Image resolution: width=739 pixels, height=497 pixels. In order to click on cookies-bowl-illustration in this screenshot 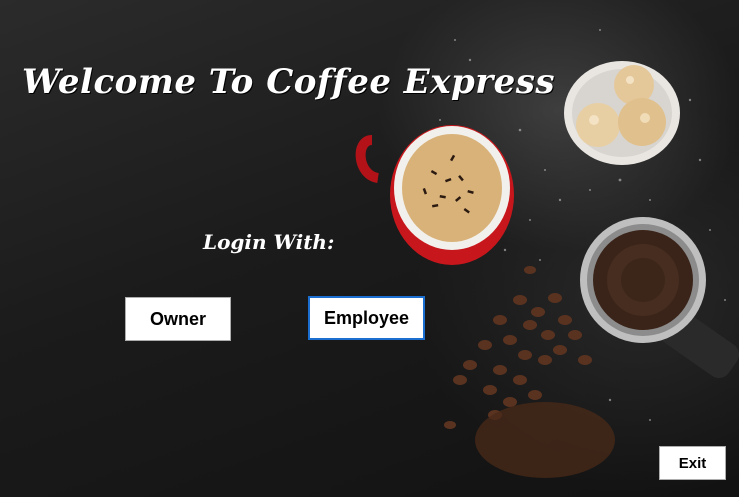, I will do `click(622, 113)`.